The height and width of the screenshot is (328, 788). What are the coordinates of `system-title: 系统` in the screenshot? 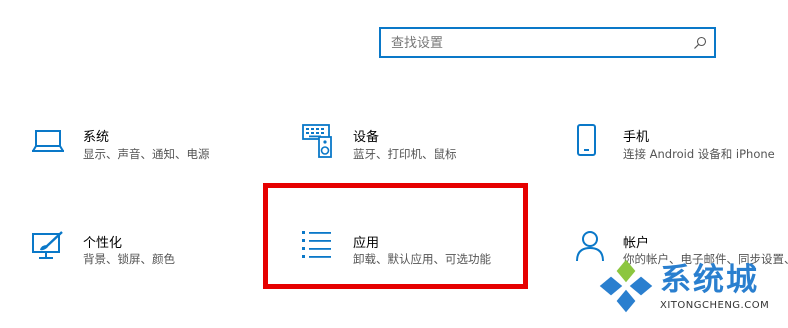 It's located at (96, 137).